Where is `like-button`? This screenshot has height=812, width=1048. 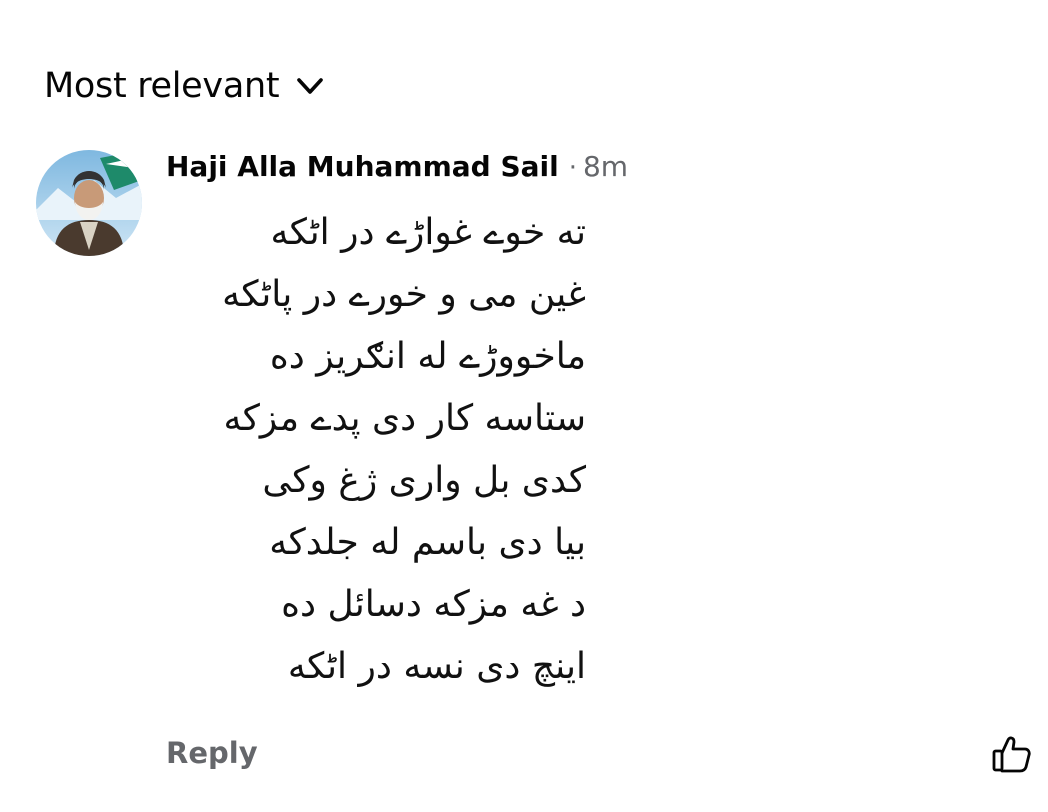
like-button is located at coordinates (1012, 756).